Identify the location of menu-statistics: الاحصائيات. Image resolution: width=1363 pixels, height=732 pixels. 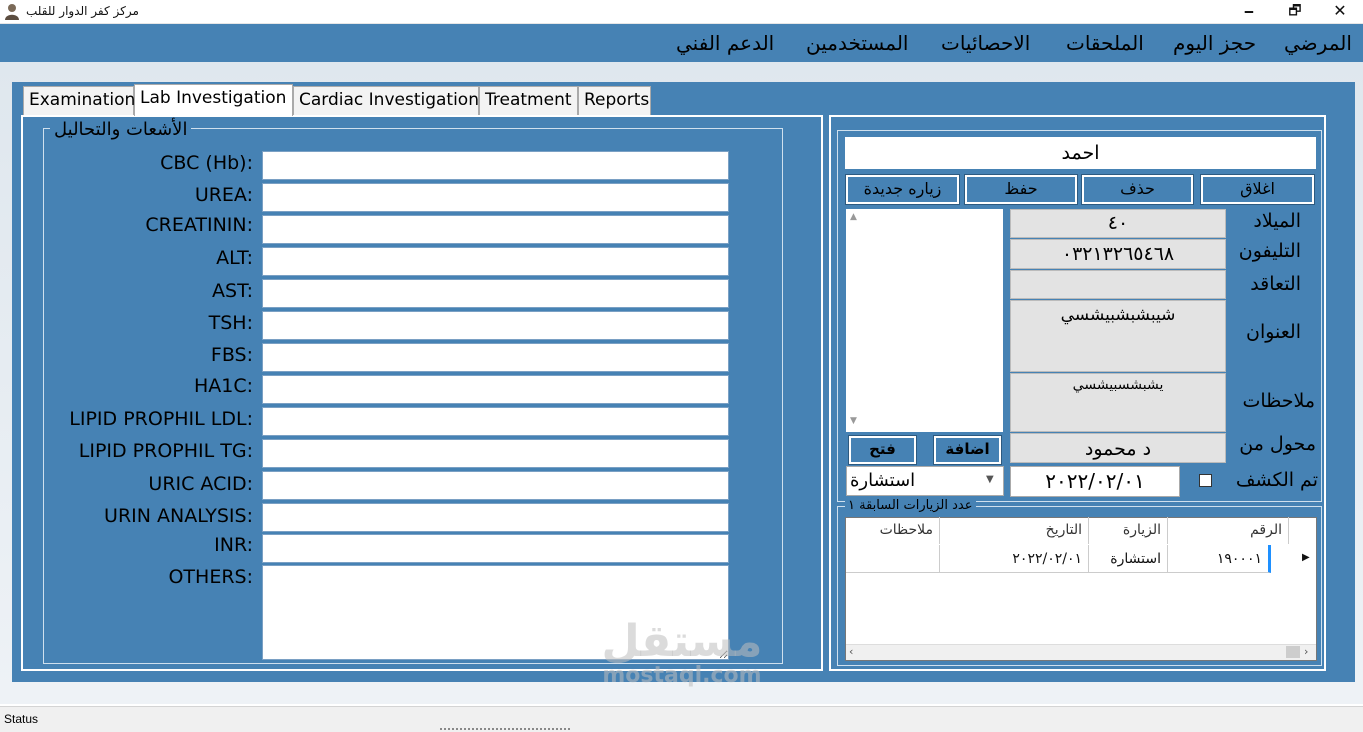
(985, 43).